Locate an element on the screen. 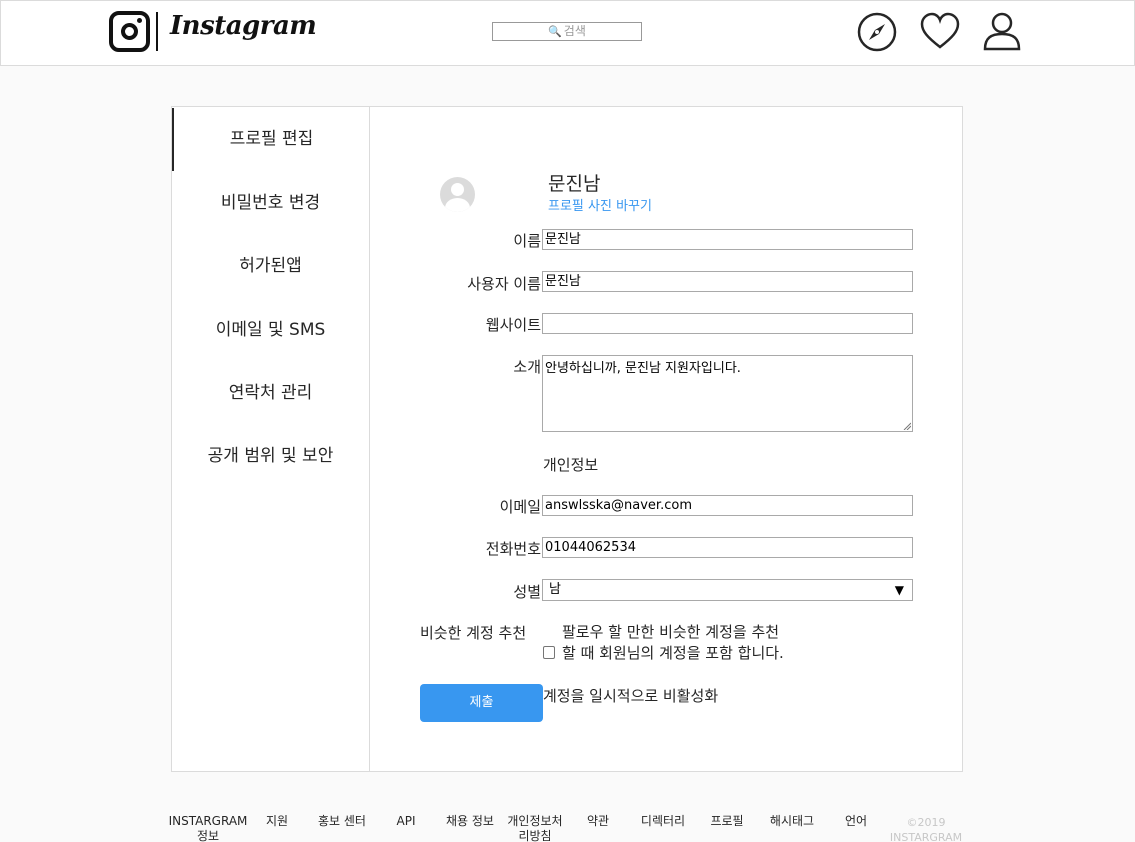 This screenshot has width=1135, height=842. sidebar-item-email-sms: 이메일 및 SMS is located at coordinates (270, 330).